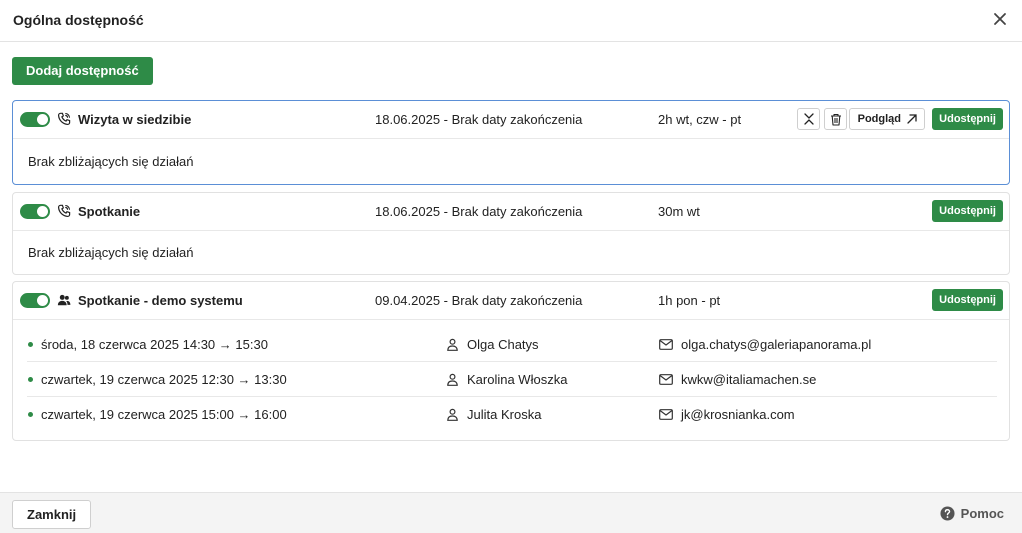 This screenshot has height=533, width=1022. Describe the element at coordinates (164, 414) in the screenshot. I see `event-time: czwartek, 19 czerwca 2025 15:00 → 16:00` at that location.